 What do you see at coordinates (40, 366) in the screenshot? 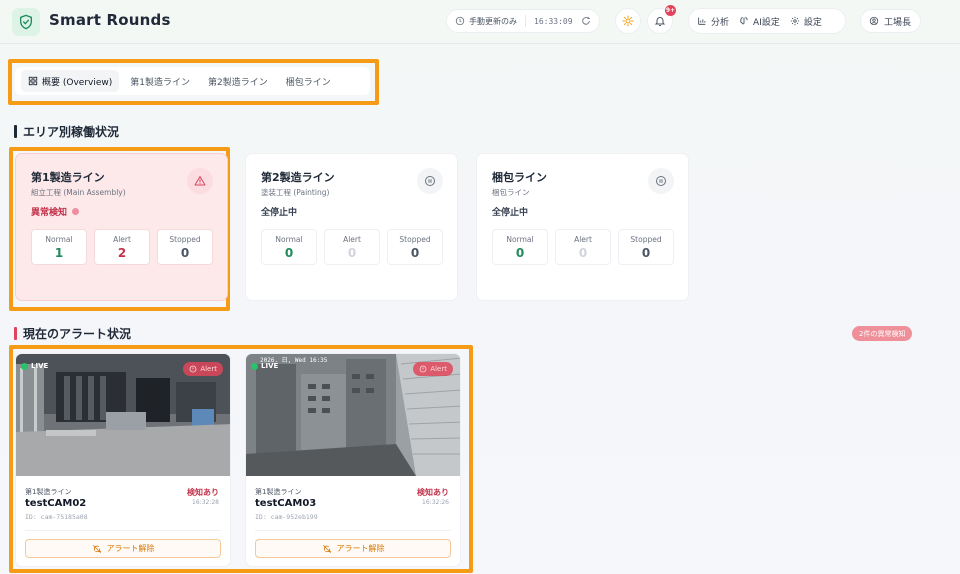
I see `live-label: LIVE` at bounding box center [40, 366].